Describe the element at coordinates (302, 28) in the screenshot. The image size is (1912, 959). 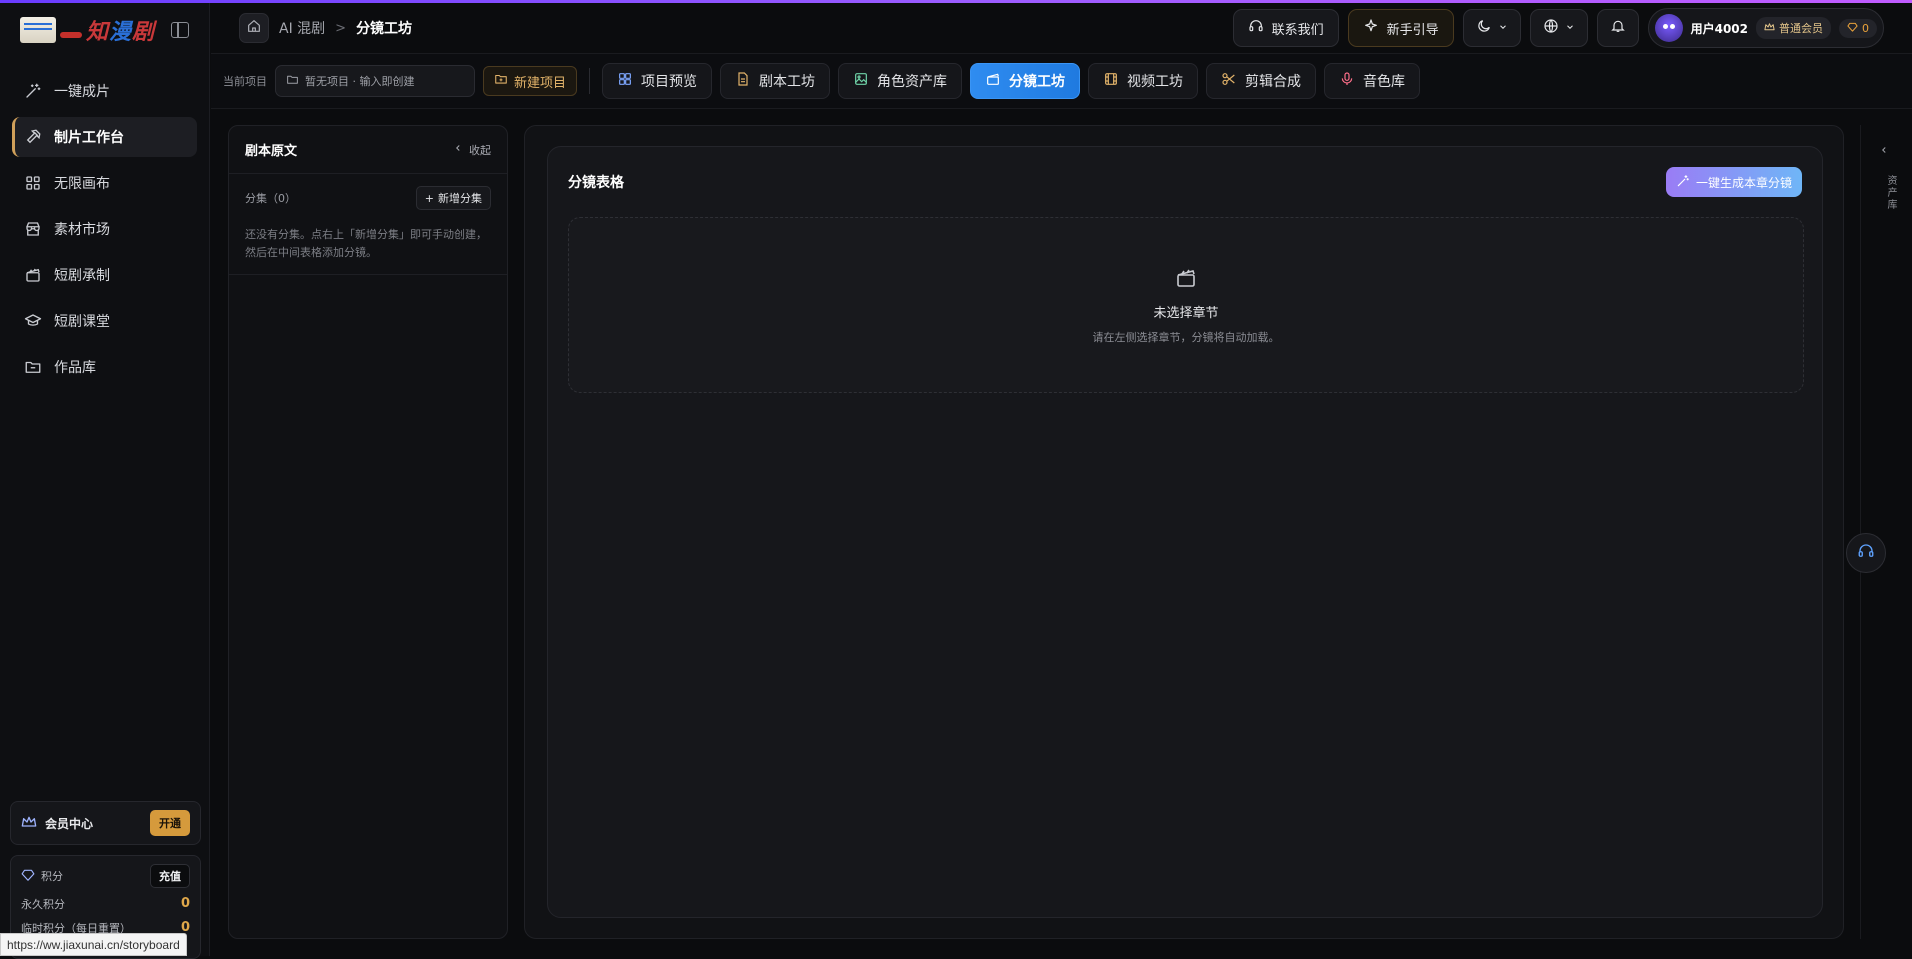
I see `breadcrumb-parent: AI 混剧` at that location.